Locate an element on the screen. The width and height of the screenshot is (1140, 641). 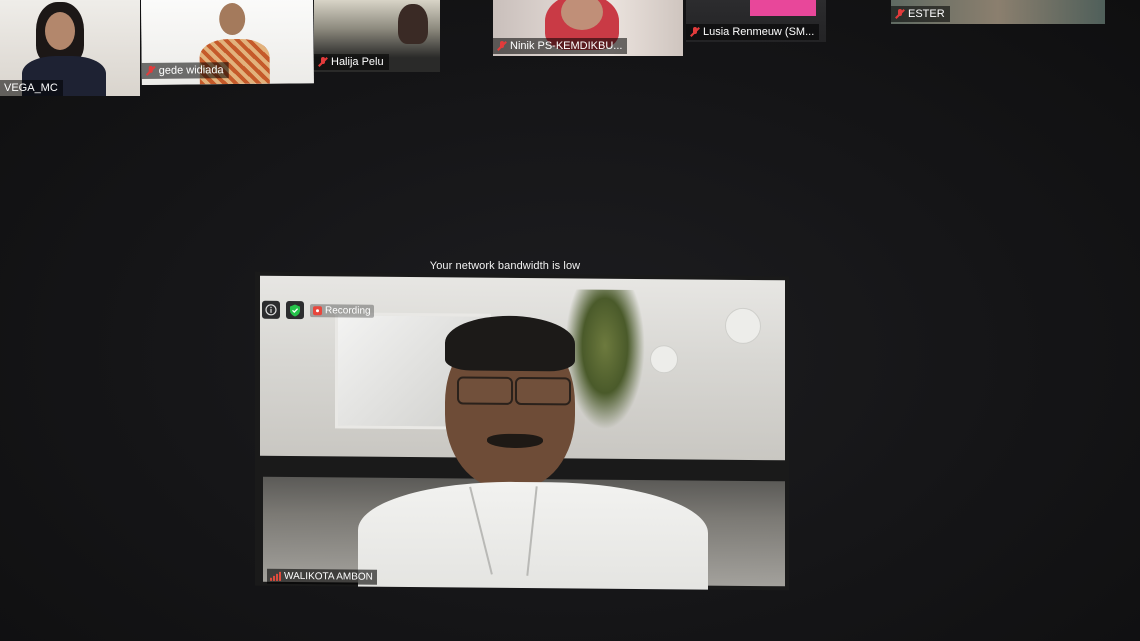
speaker-glasses is located at coordinates (512, 391).